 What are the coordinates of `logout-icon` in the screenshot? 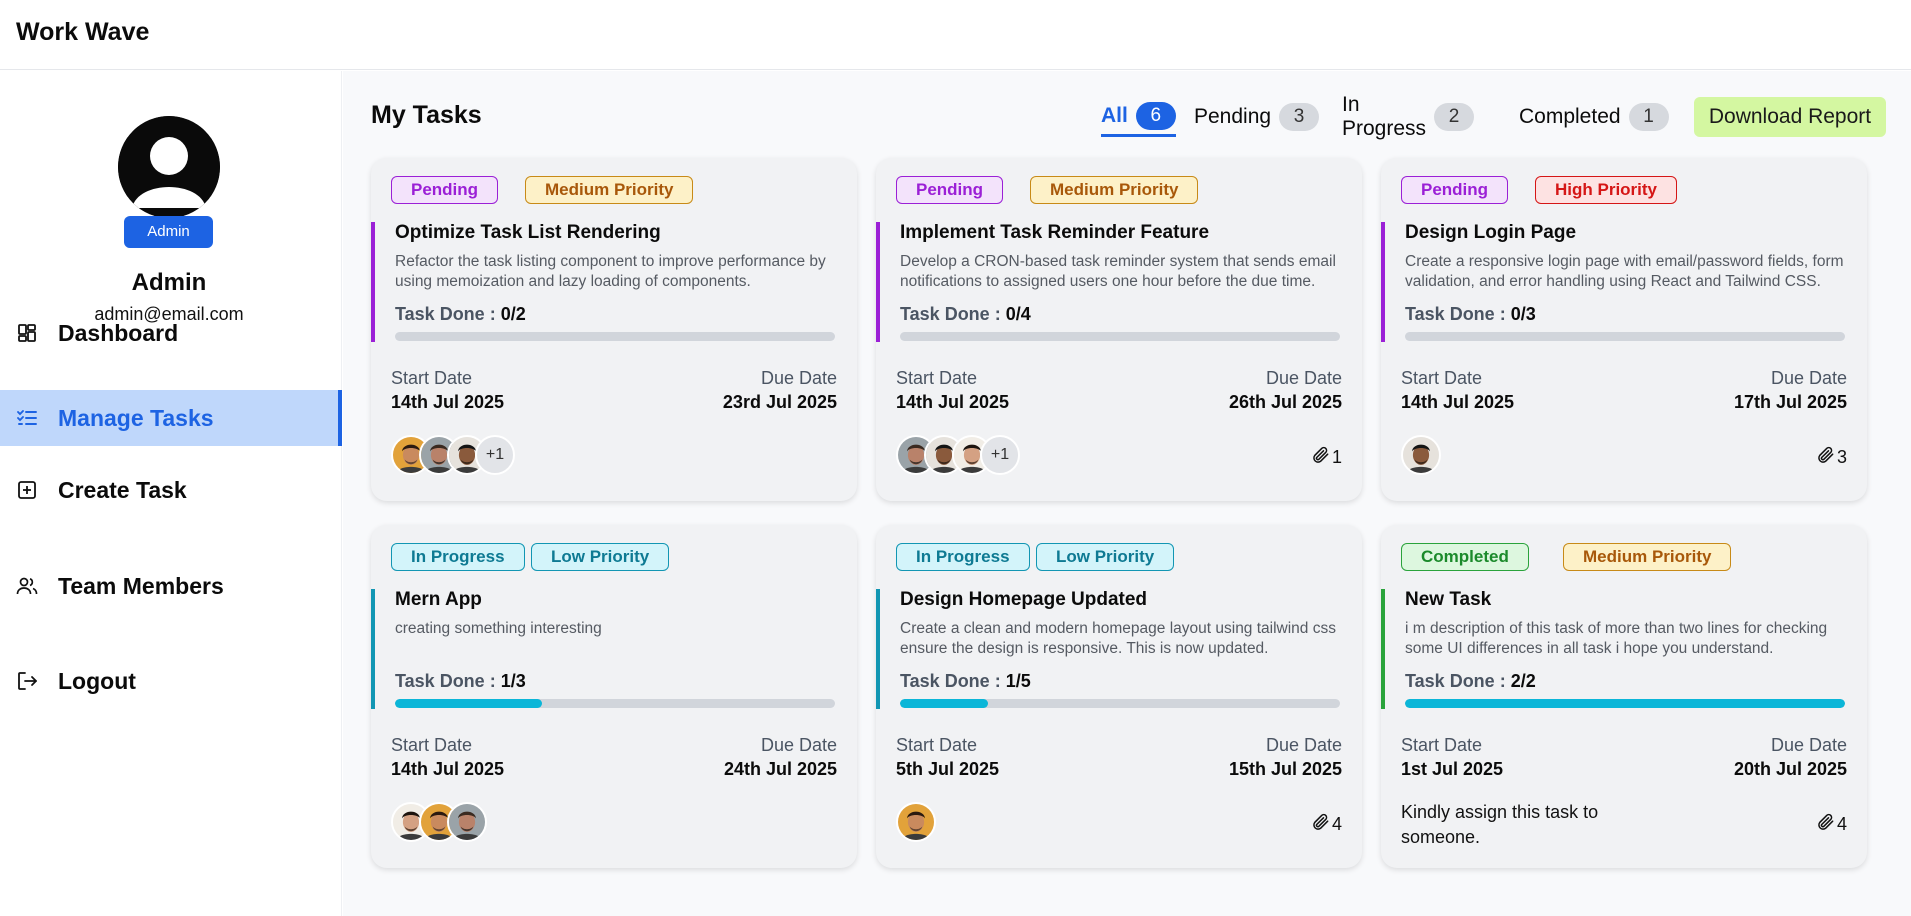 It's located at (27, 681).